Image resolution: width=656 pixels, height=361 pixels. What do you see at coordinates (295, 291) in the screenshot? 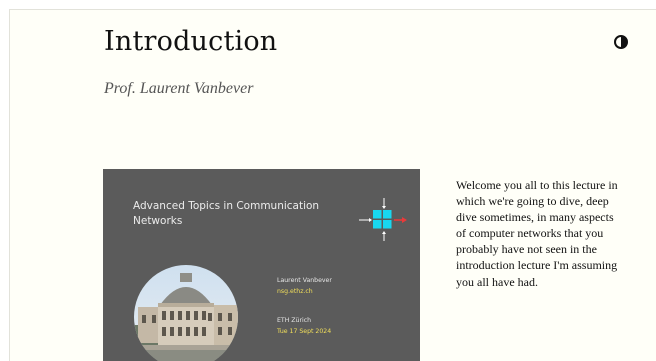
I see `slide-website-link: nsg.ethz.ch` at bounding box center [295, 291].